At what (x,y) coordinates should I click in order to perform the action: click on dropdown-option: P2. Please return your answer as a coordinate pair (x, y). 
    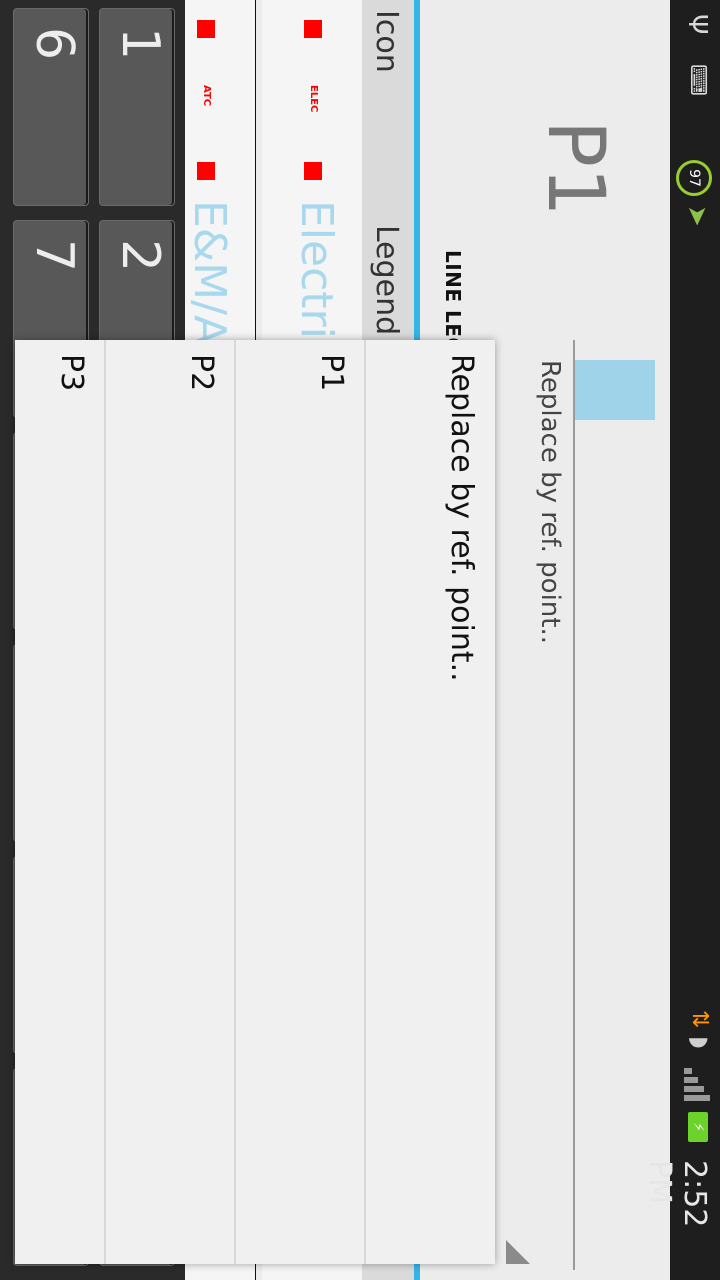
    Looking at the image, I should click on (169, 802).